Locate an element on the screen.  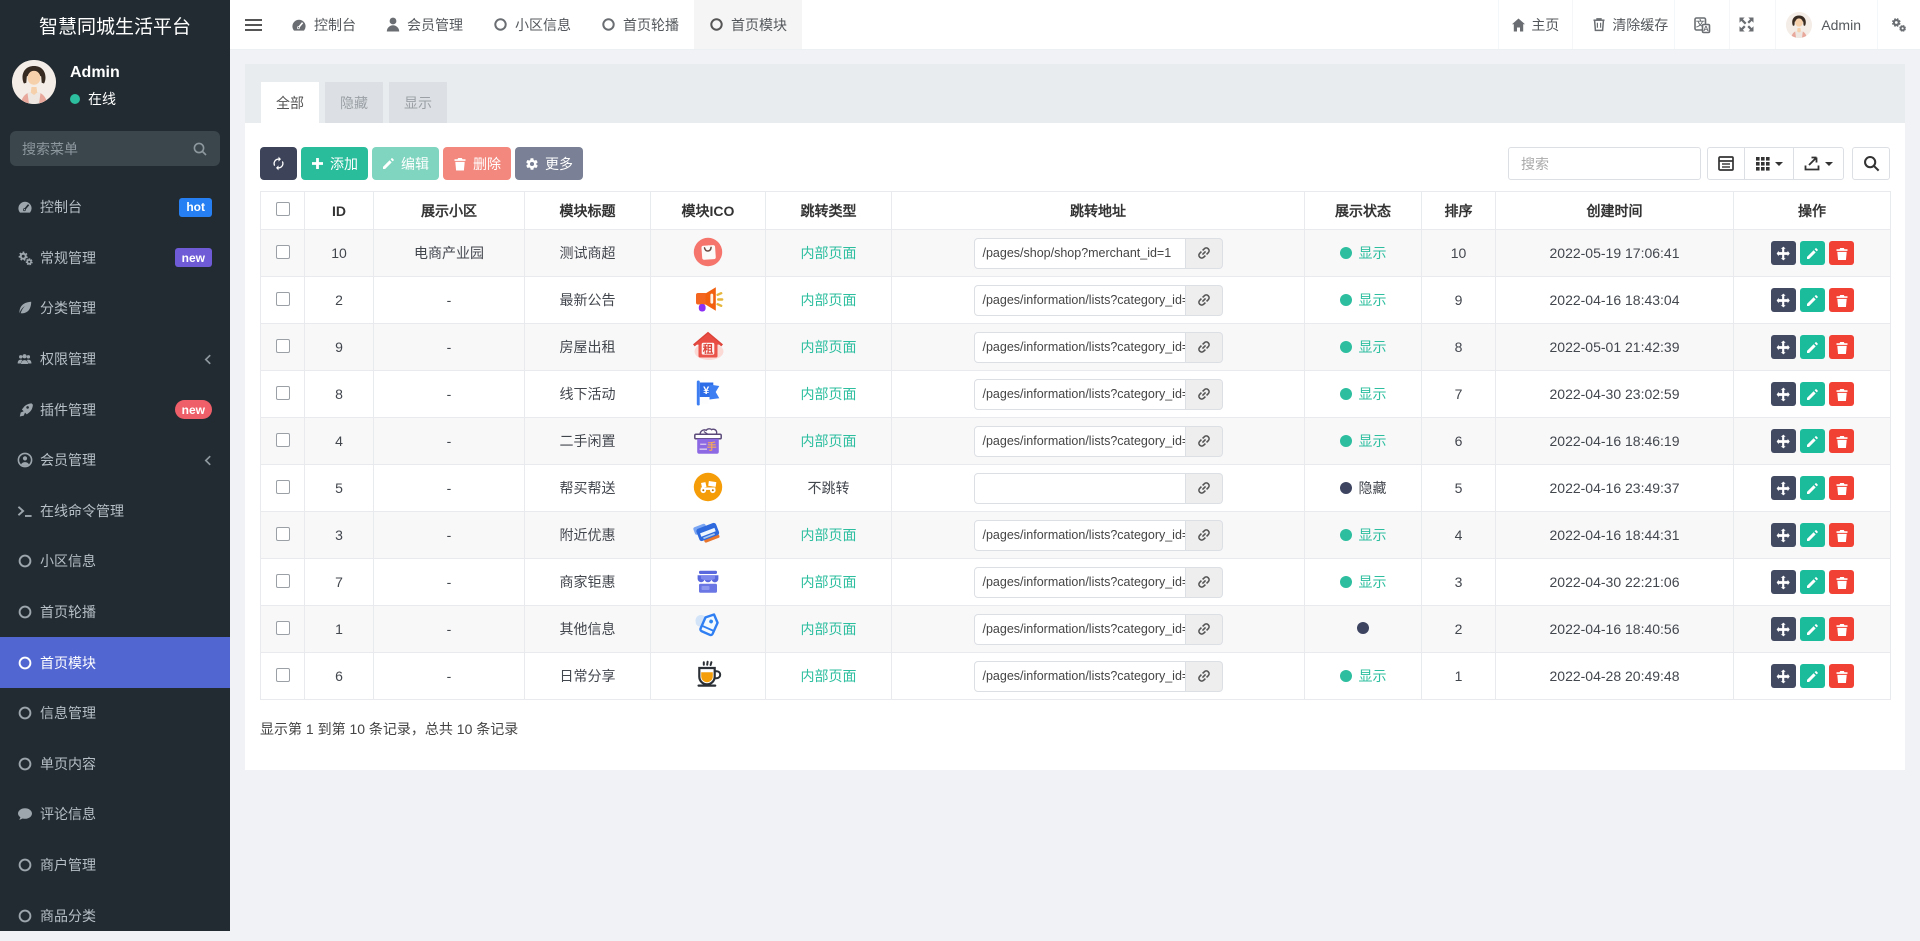
svg-text: 手 is located at coordinates (712, 446).